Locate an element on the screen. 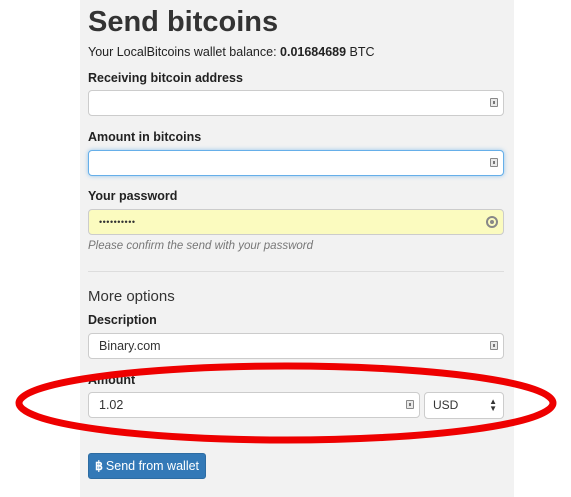 The height and width of the screenshot is (497, 571). page-title: Send bitcoins is located at coordinates (183, 22).